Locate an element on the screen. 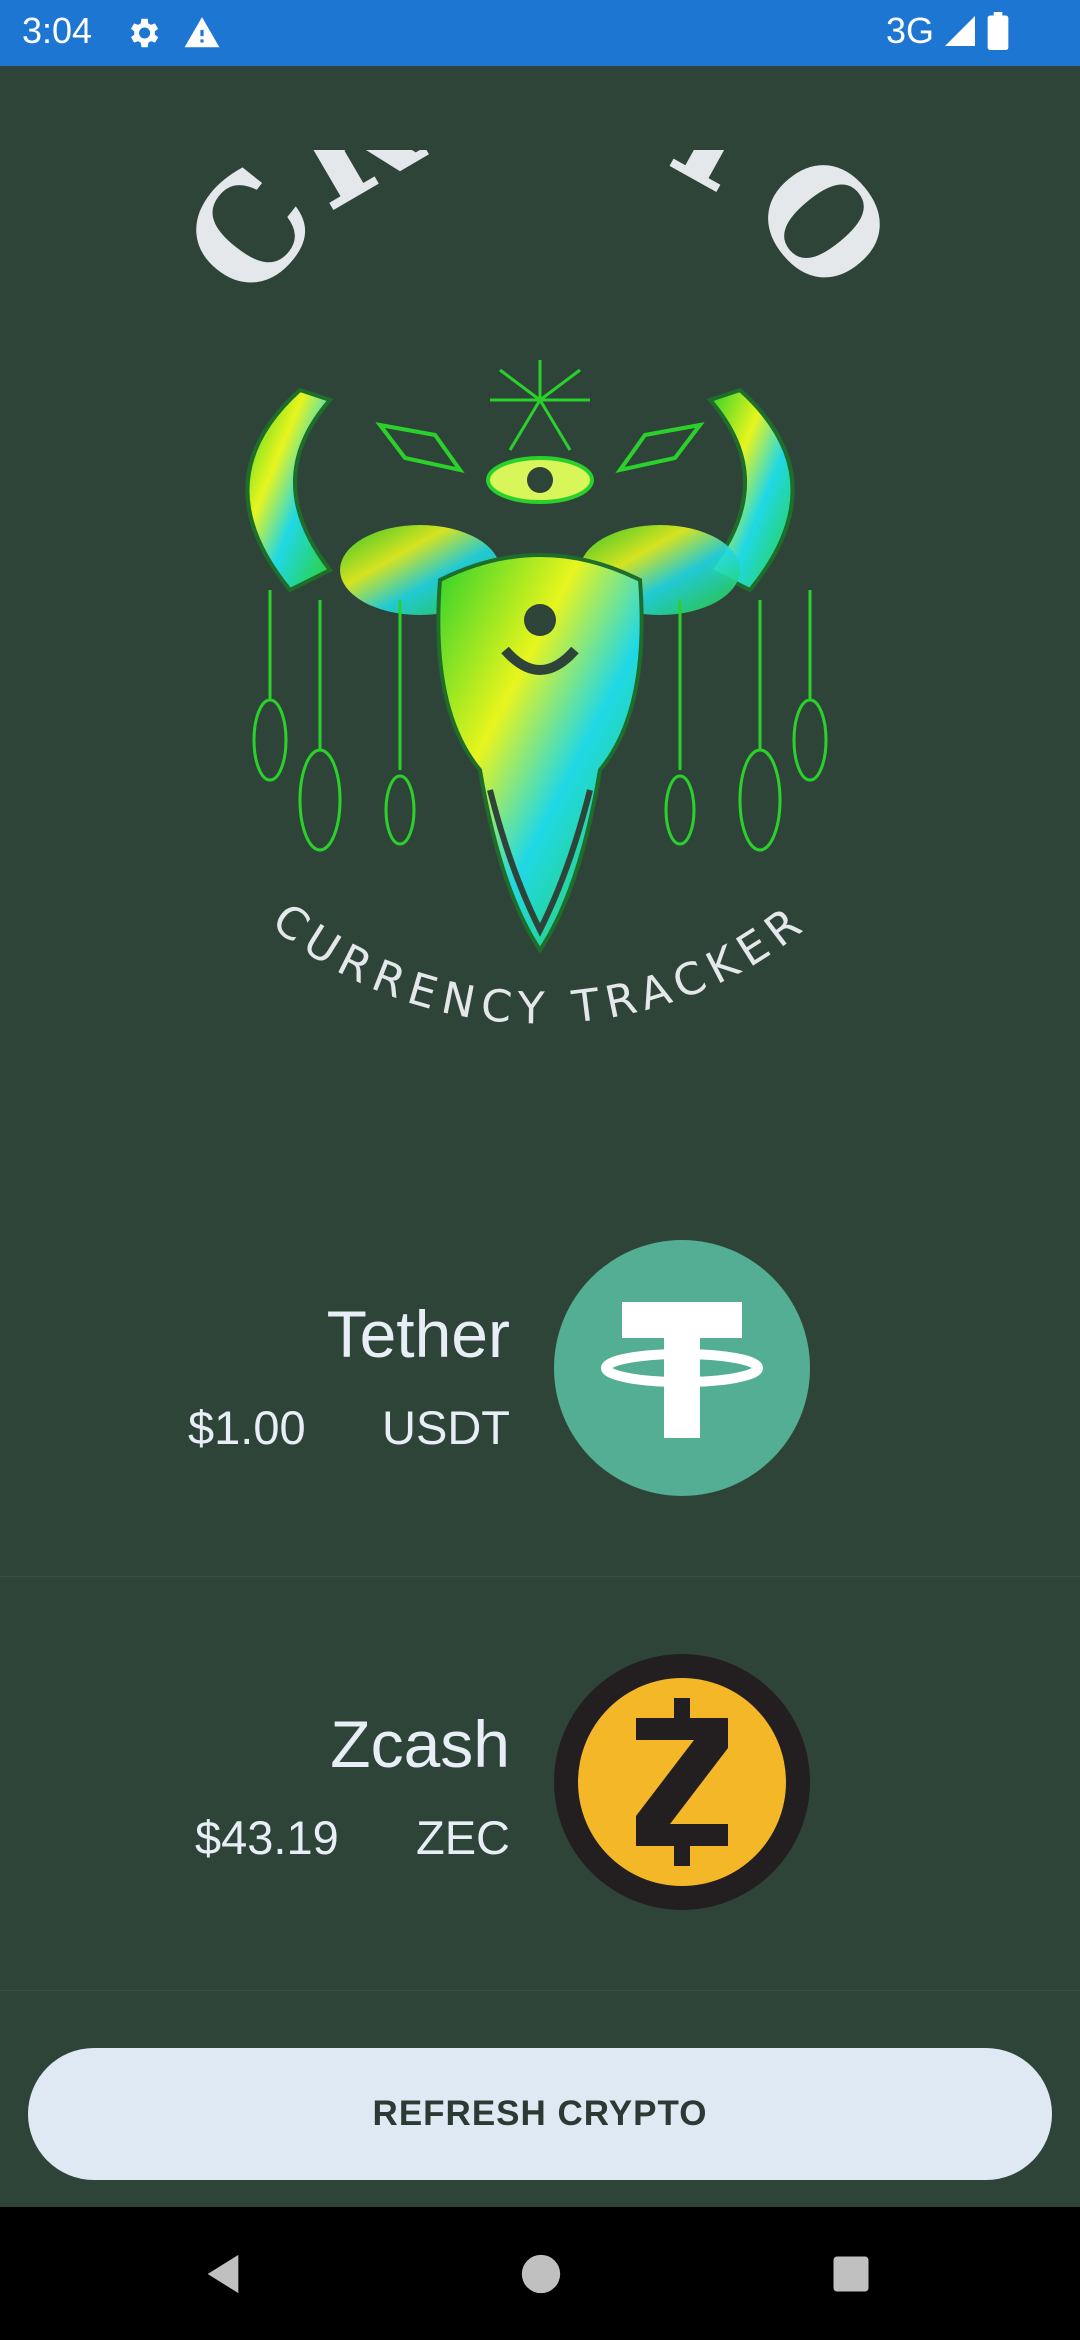 The height and width of the screenshot is (2340, 1080). recents-icon is located at coordinates (851, 2274).